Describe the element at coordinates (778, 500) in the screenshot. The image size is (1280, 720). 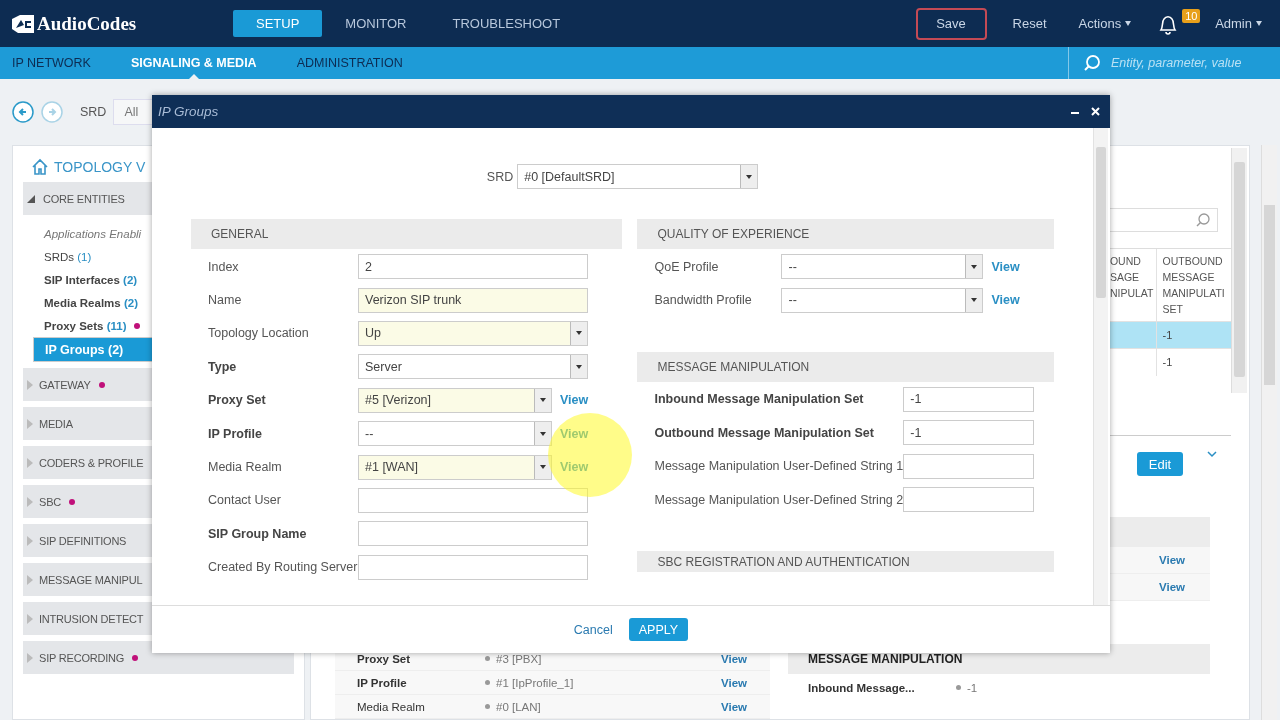
I see `field-label: Message Manipulation User-Defined String 2` at that location.